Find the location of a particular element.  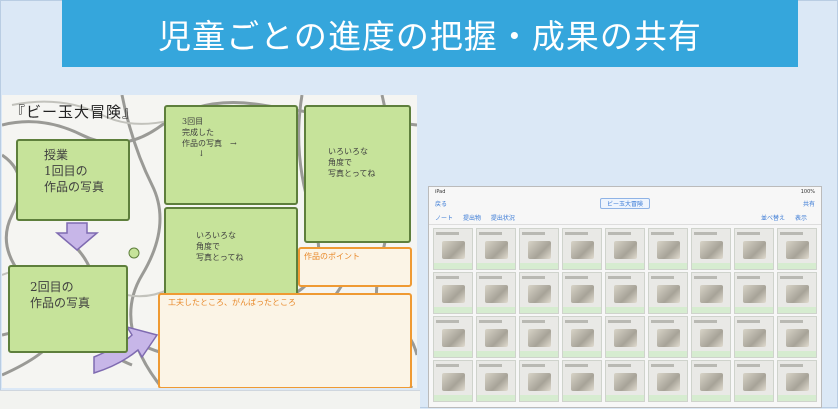

toolbar-submissions: 提出物 is located at coordinates (472, 218).